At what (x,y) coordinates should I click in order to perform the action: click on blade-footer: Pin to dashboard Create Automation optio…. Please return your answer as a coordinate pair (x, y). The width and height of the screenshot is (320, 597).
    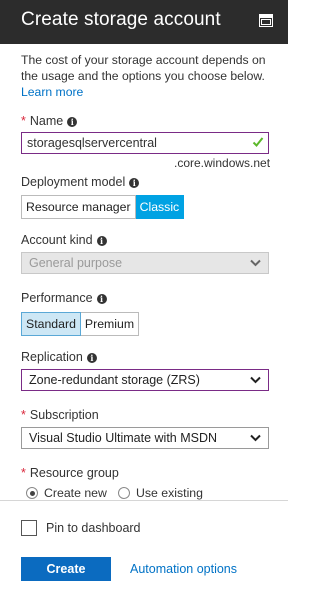
    Looking at the image, I should click on (144, 548).